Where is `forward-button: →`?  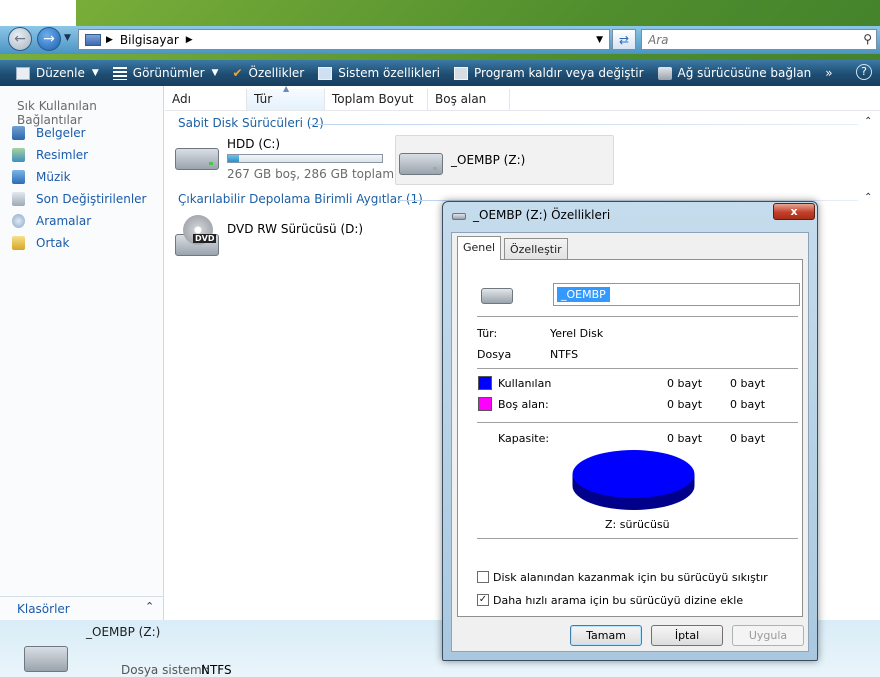
forward-button: → is located at coordinates (49, 39).